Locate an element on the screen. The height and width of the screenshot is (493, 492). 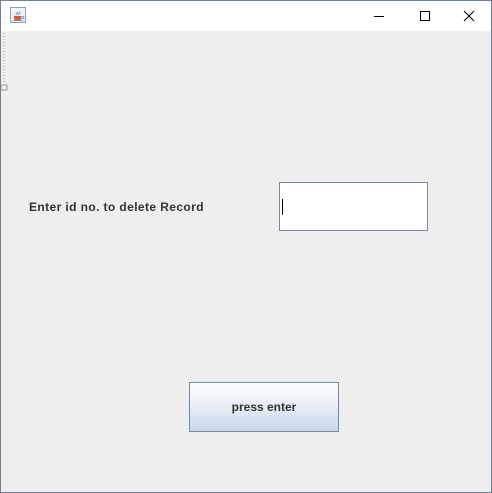
delete-record-prompt-label: Enter id no. to delete Record is located at coordinates (116, 207).